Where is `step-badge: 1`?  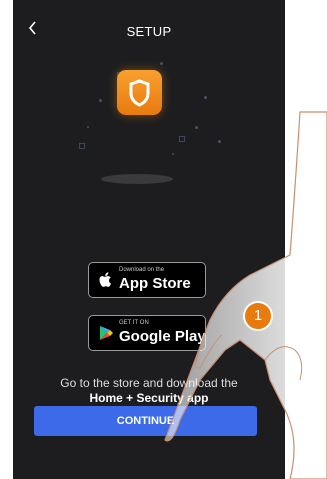
step-badge: 1 is located at coordinates (258, 316).